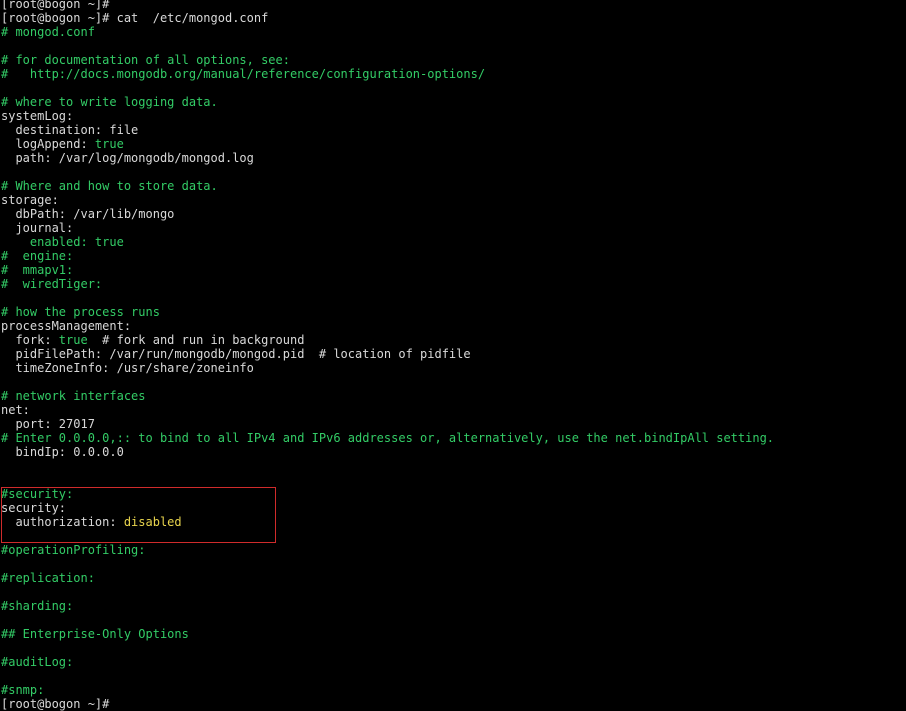 The width and height of the screenshot is (906, 711). Describe the element at coordinates (453, 158) in the screenshot. I see `terminal-line: path: /var/log/mongodb/mongod.log` at that location.